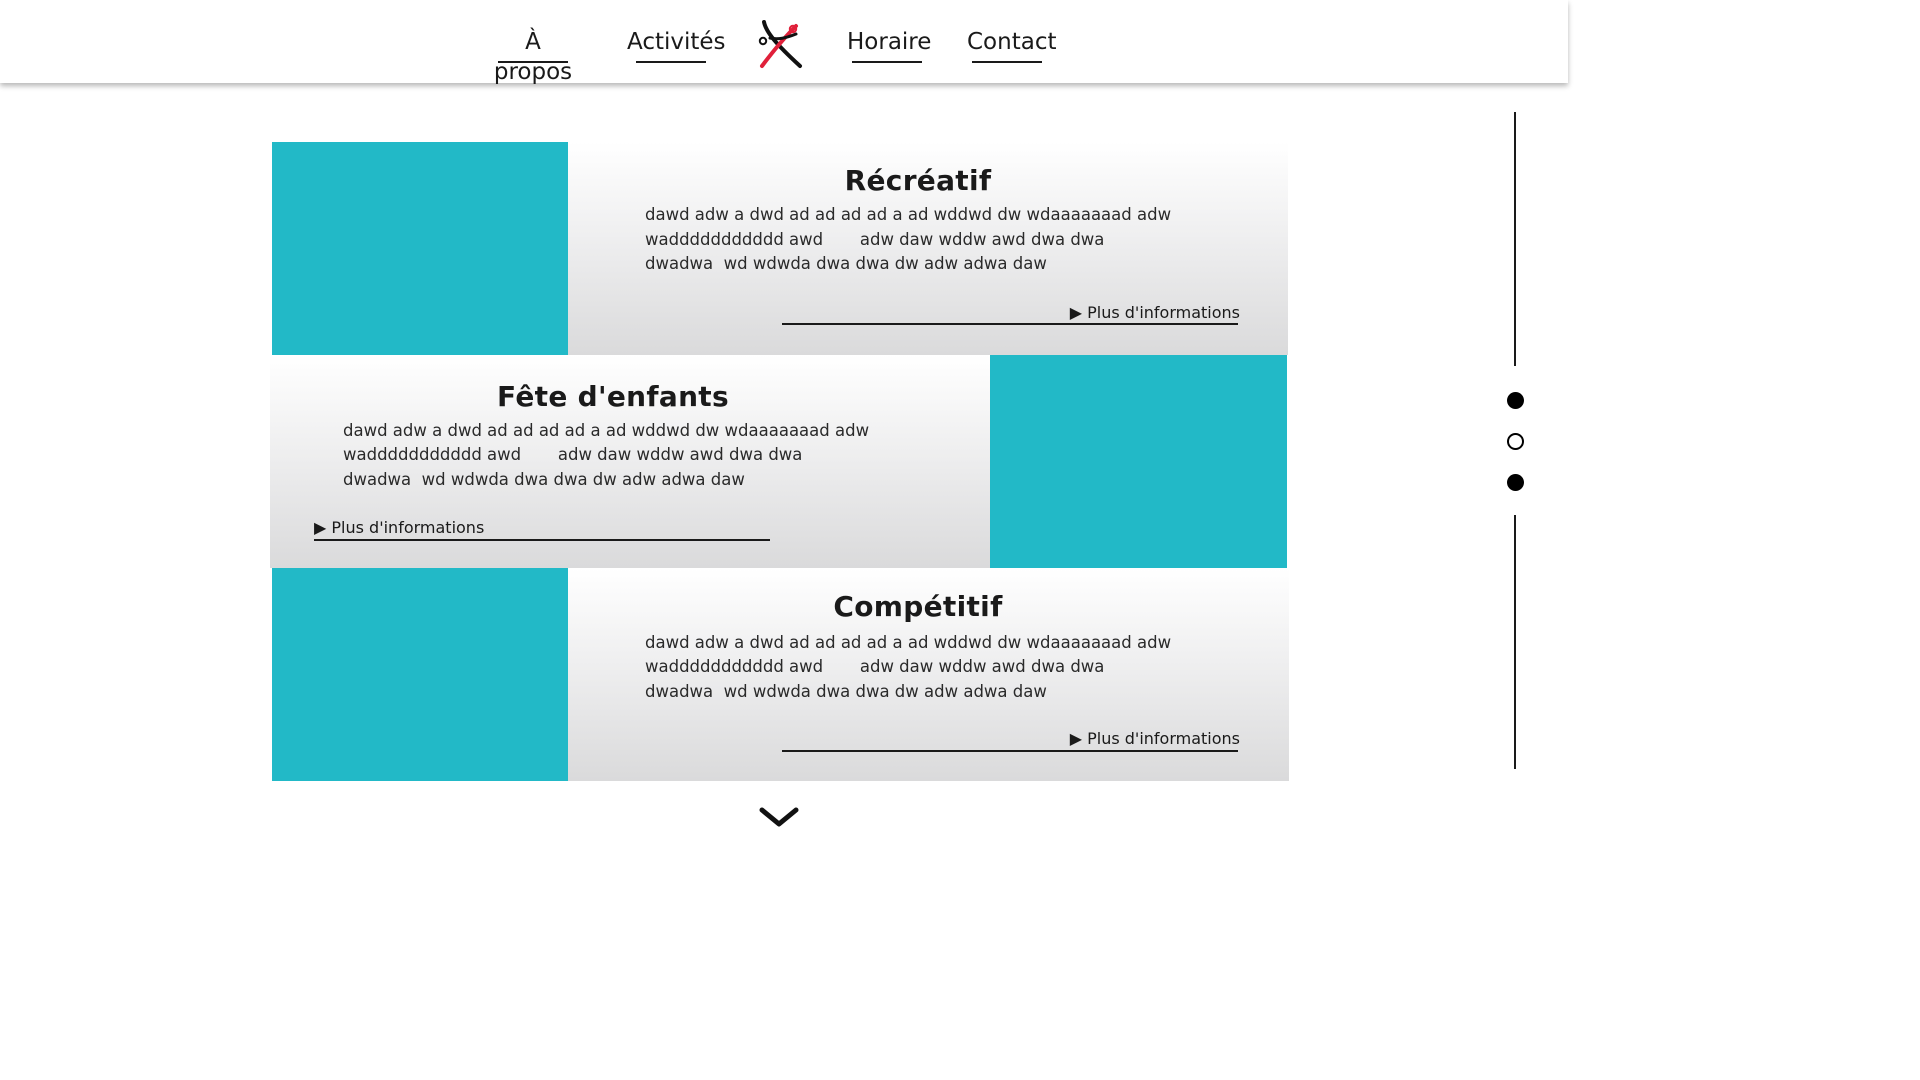 This screenshot has width=1920, height=1080. I want to click on top-navbar: À propos Activités Horaire Contact, so click(784, 42).